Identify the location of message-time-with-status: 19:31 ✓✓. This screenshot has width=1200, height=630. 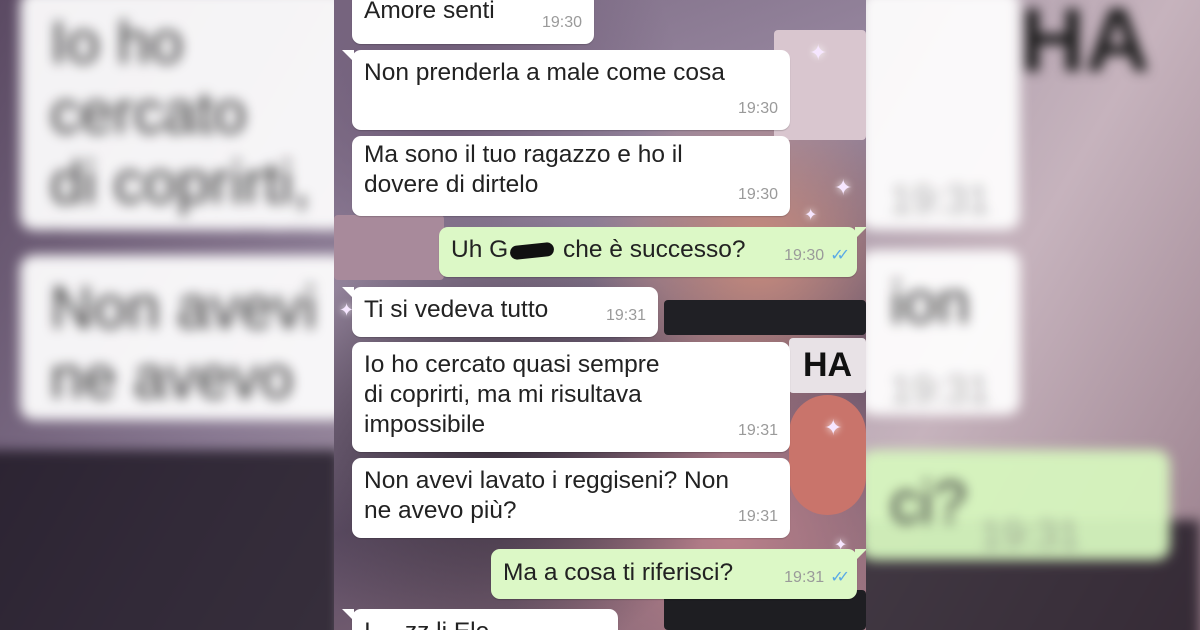
(817, 578).